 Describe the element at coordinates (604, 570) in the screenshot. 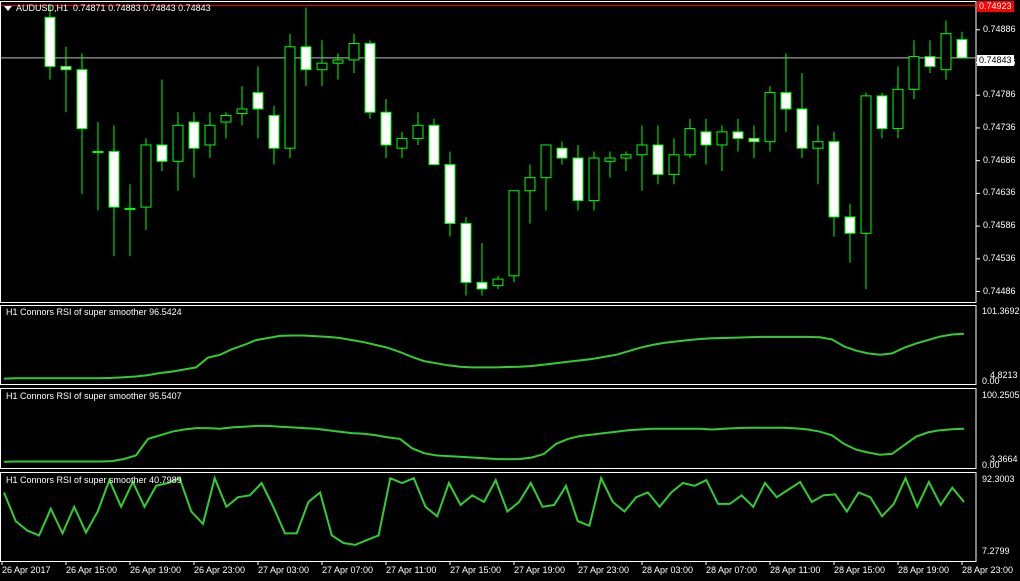

I see `time-tick-label: 27 Apr 23:00` at that location.